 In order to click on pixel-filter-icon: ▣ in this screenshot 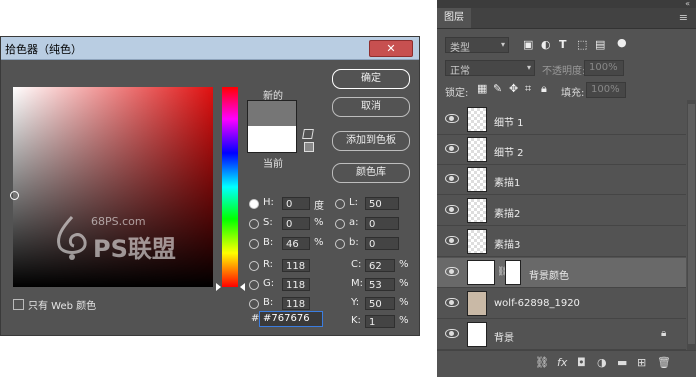, I will do `click(528, 44)`.